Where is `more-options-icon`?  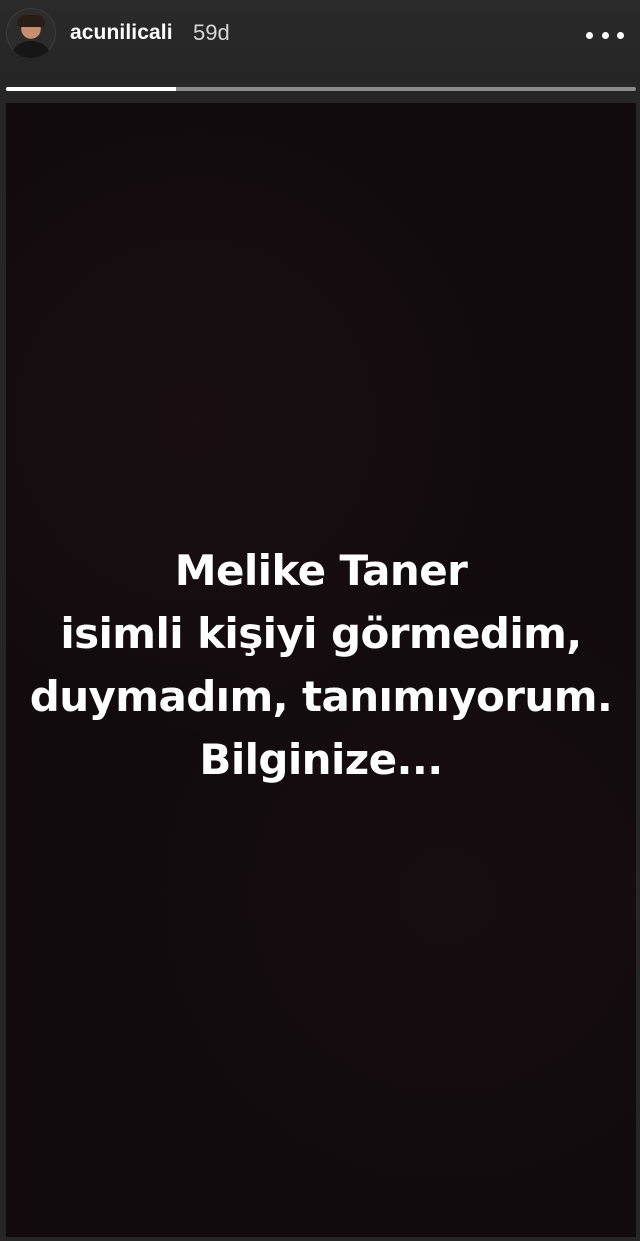 more-options-icon is located at coordinates (605, 35).